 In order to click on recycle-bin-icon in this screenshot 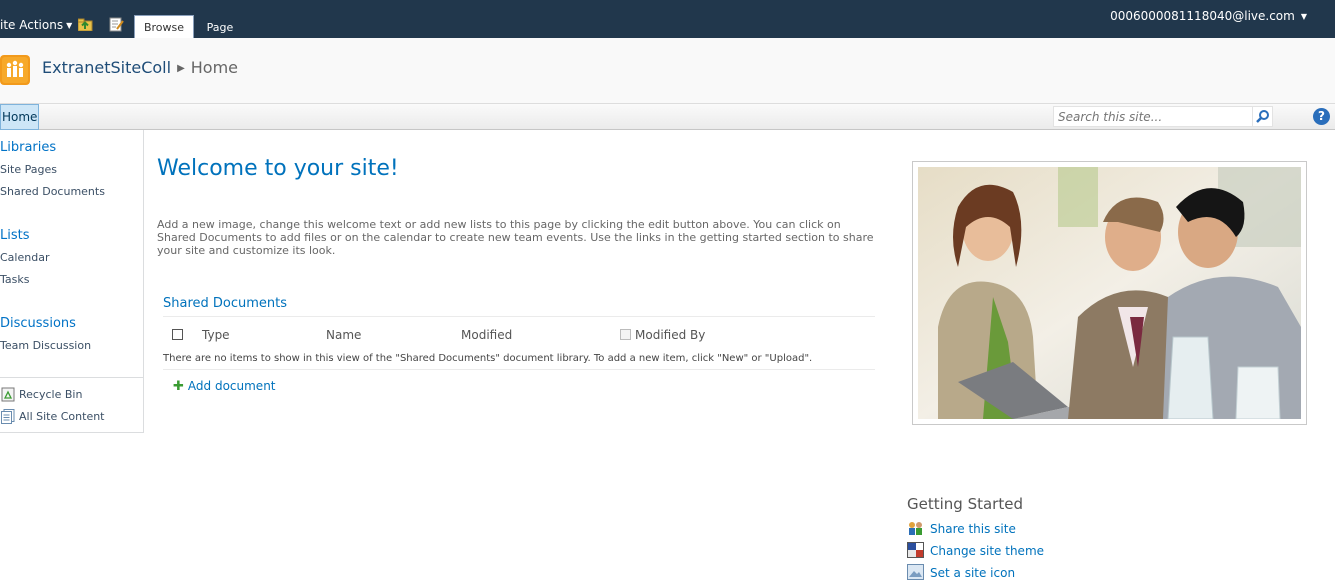, I will do `click(8, 394)`.